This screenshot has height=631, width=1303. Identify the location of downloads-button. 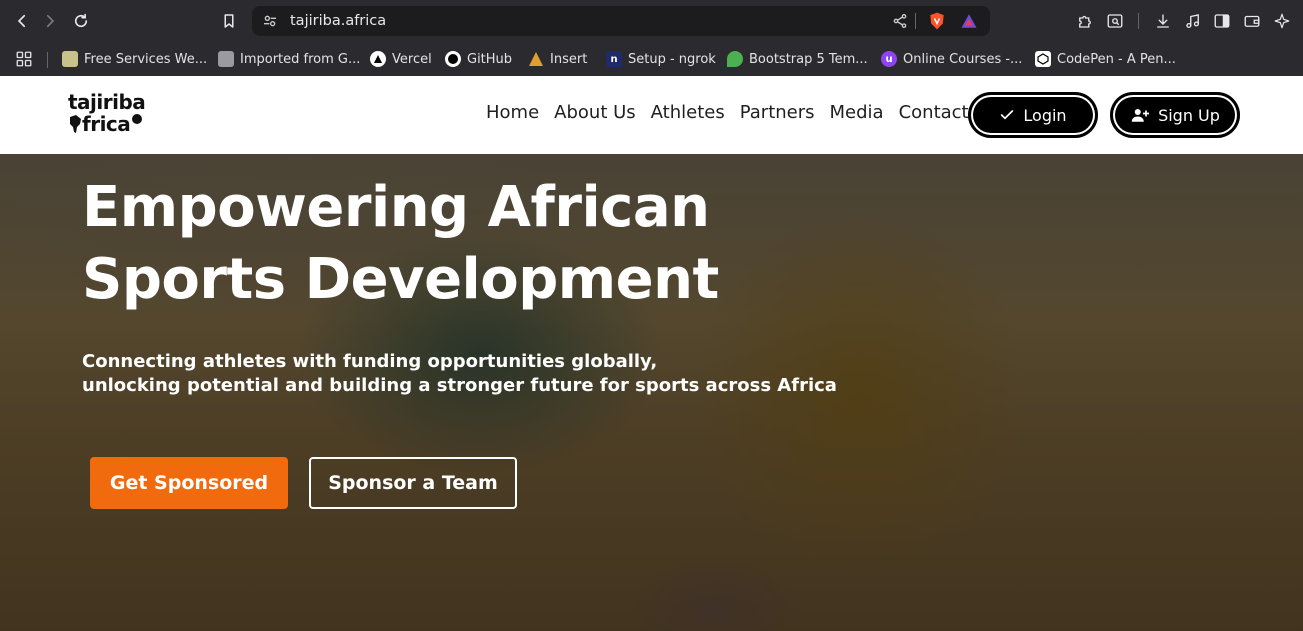
(1163, 21).